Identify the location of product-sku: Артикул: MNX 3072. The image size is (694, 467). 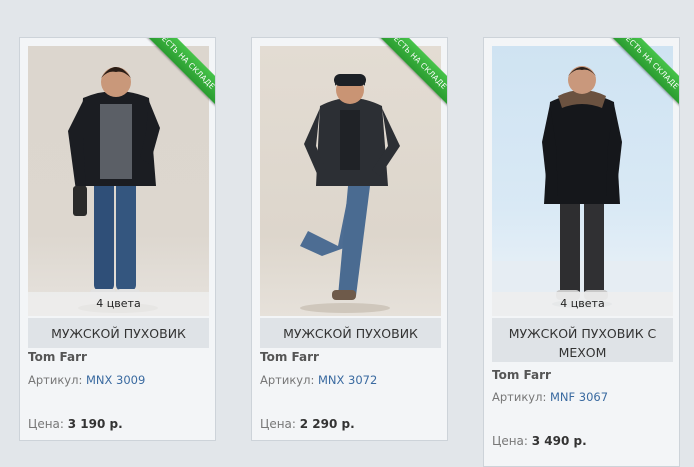
(318, 380).